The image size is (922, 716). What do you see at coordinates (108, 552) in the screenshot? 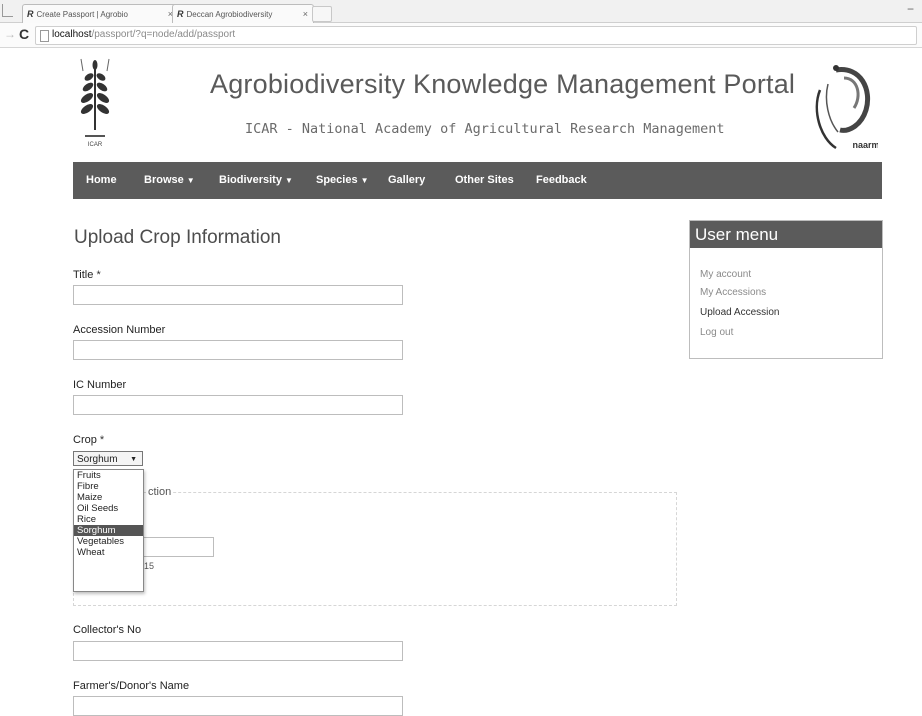
I see `crop-option: Wheat` at bounding box center [108, 552].